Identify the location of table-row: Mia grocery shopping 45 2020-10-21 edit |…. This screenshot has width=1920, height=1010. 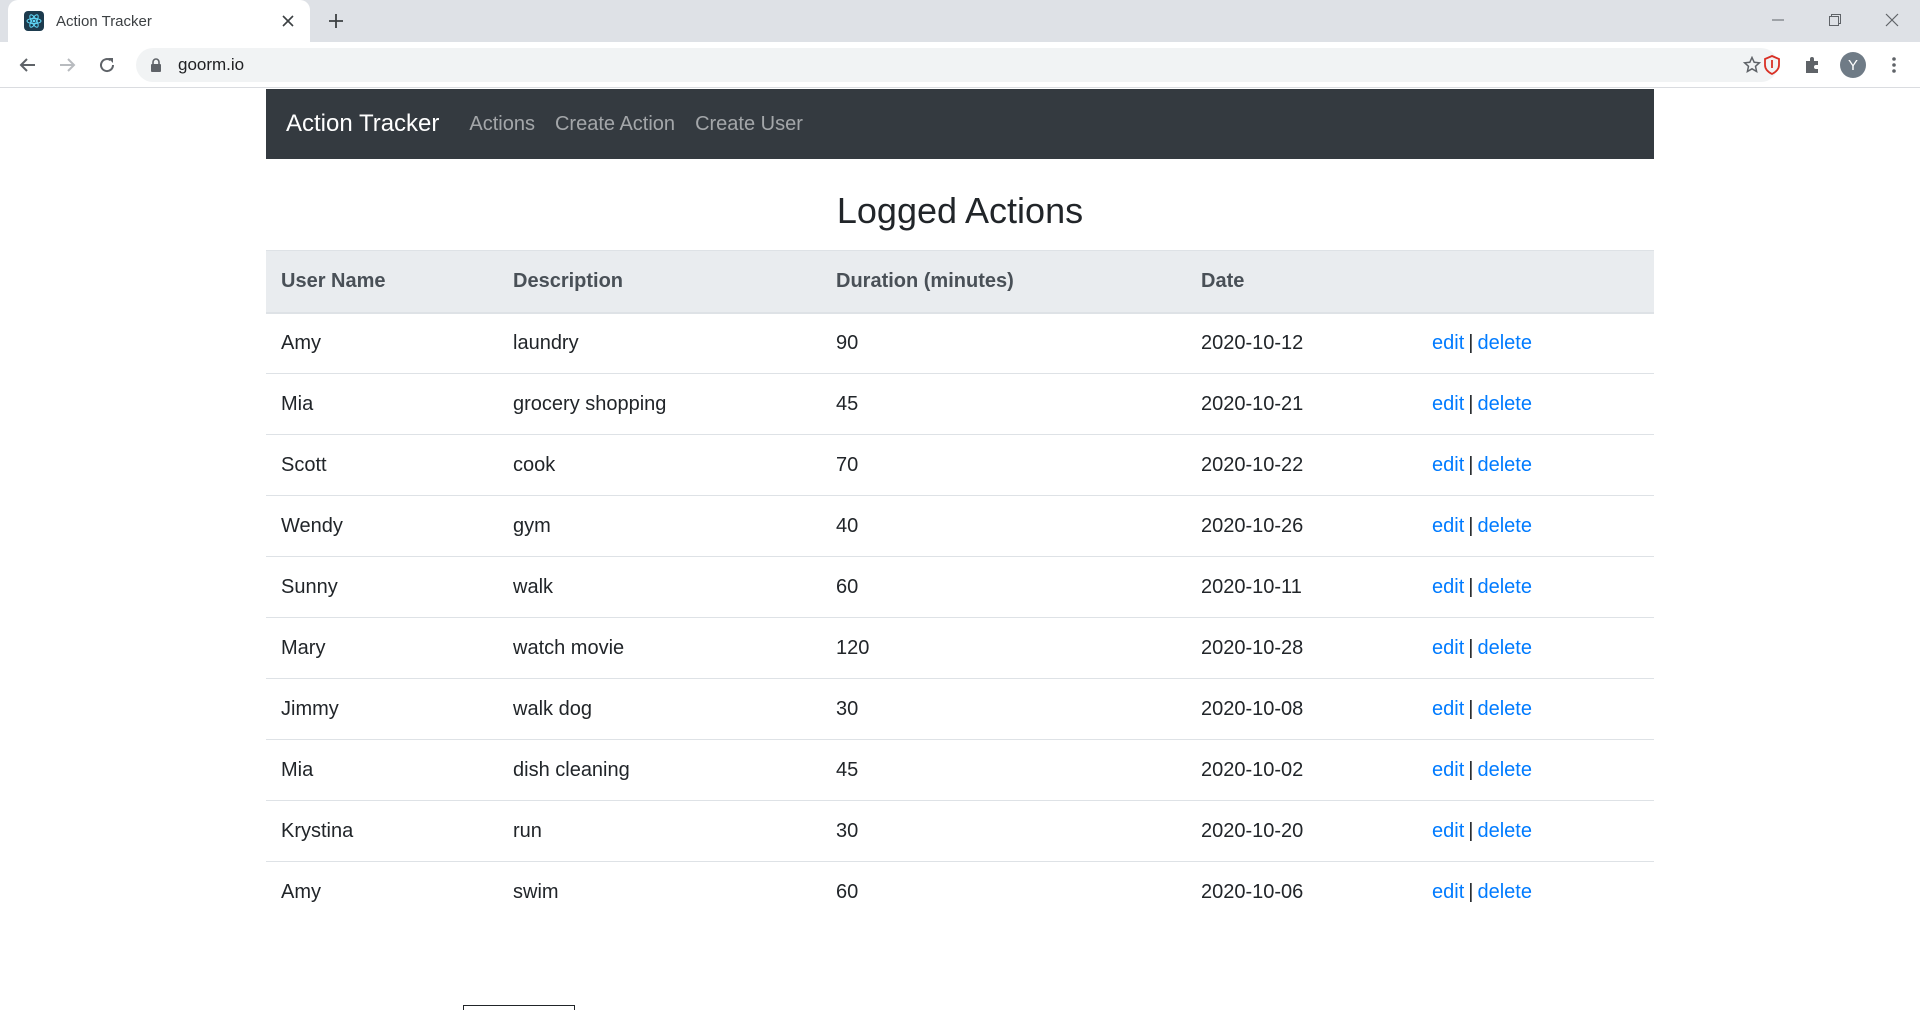
(960, 404).